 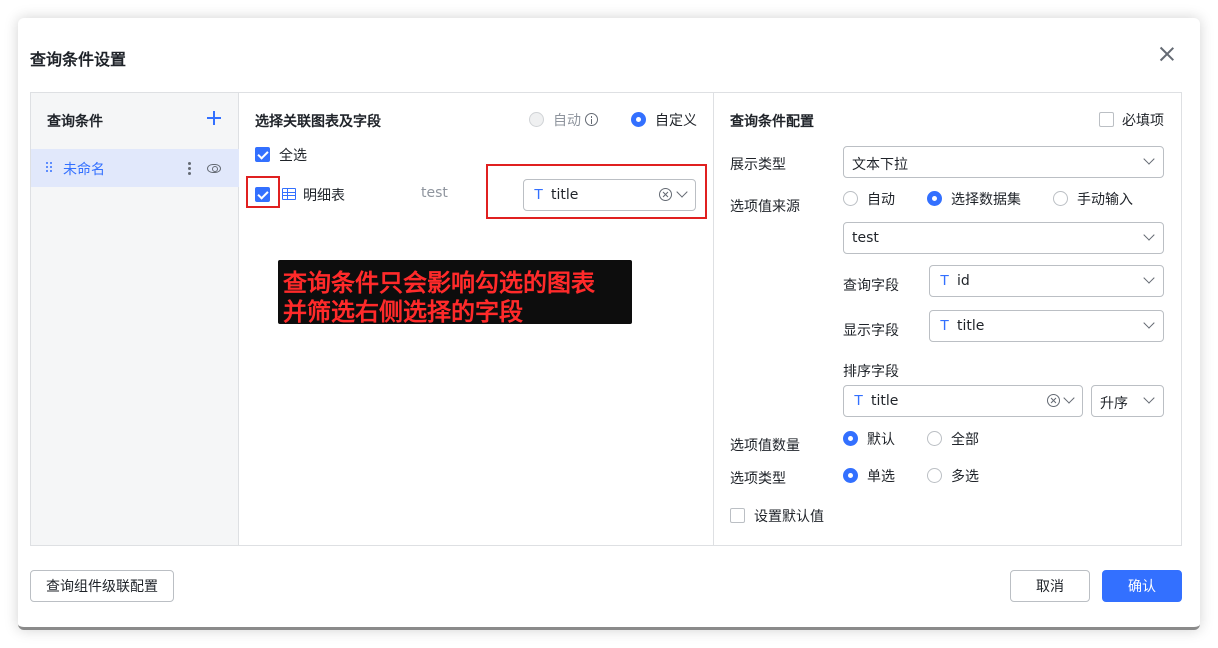 I want to click on highlight-checkbox-box, so click(x=263, y=192).